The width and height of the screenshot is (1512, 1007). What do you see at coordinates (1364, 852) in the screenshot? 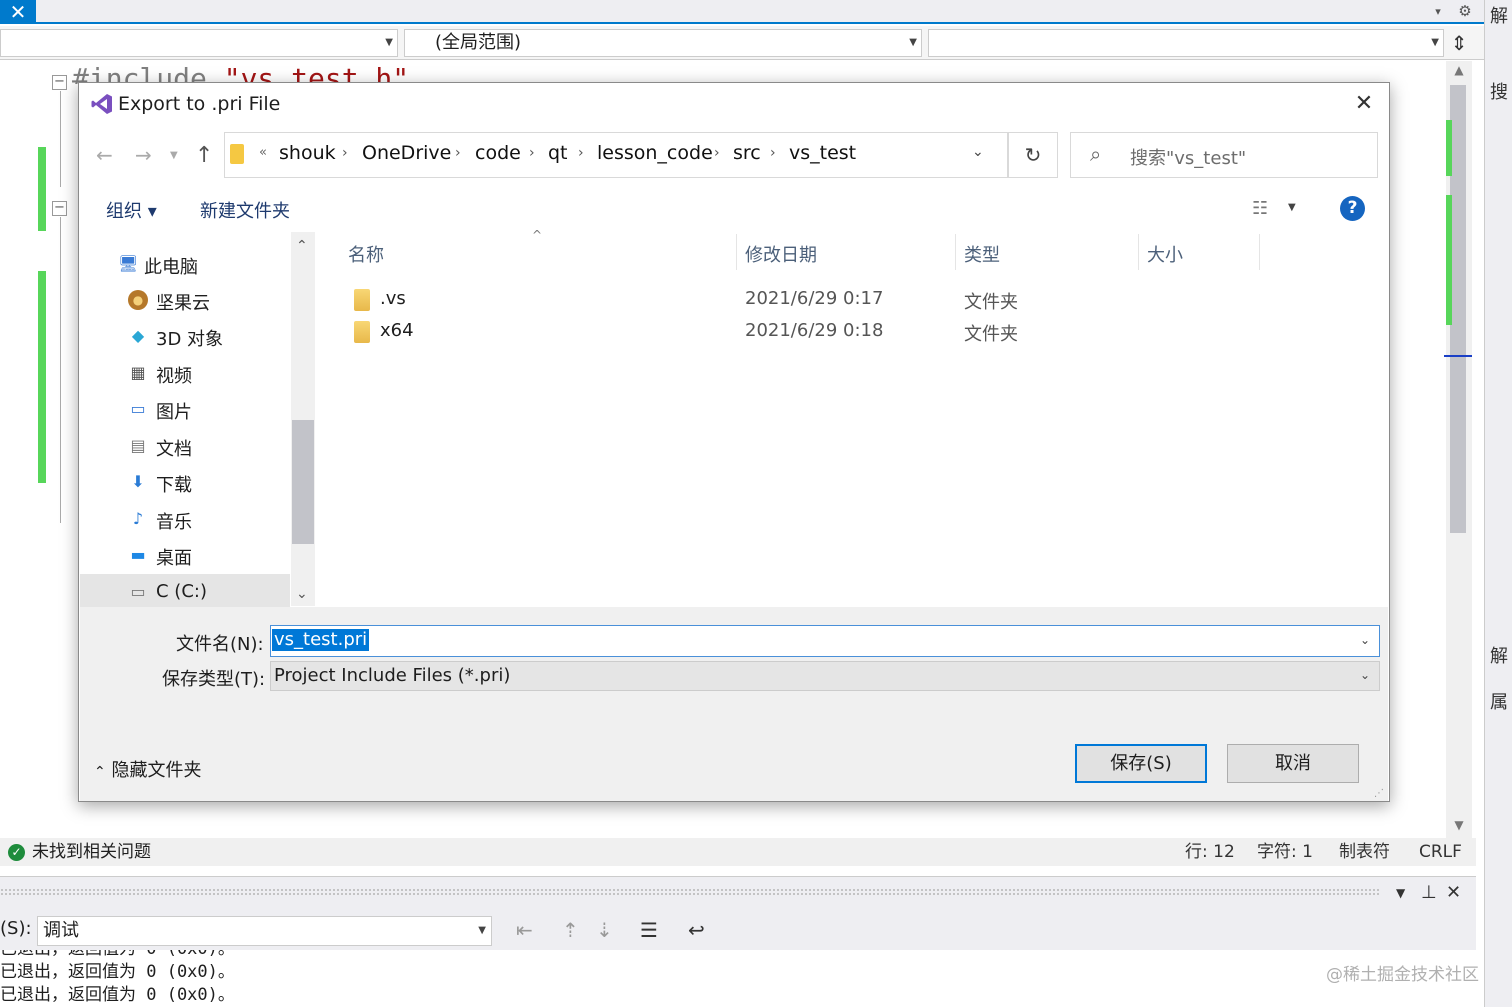
I see `status-tabs: 制表符` at bounding box center [1364, 852].